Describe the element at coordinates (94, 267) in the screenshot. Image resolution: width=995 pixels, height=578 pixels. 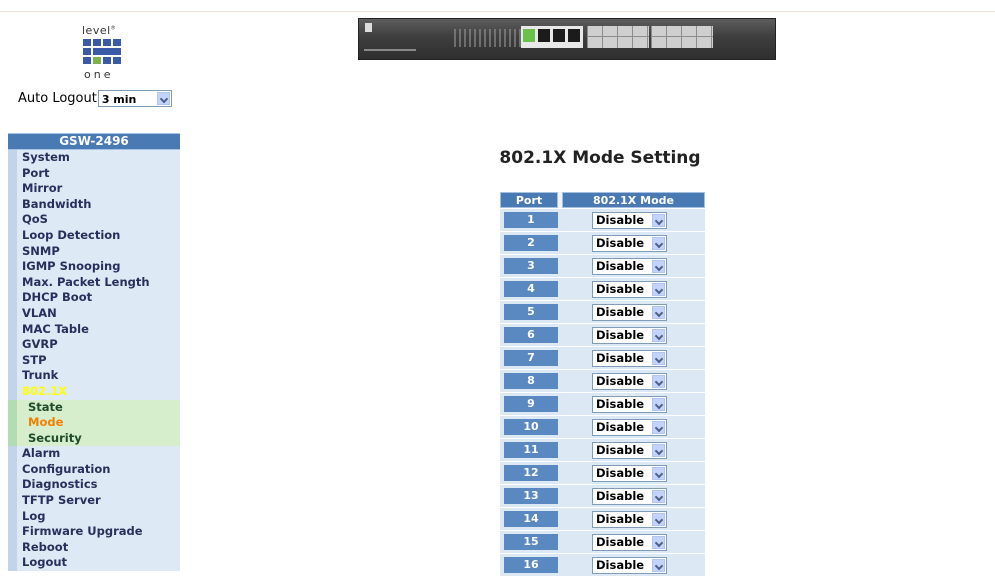
I see `sidebar-item-igmp-snooping: IGMP Snooping` at that location.